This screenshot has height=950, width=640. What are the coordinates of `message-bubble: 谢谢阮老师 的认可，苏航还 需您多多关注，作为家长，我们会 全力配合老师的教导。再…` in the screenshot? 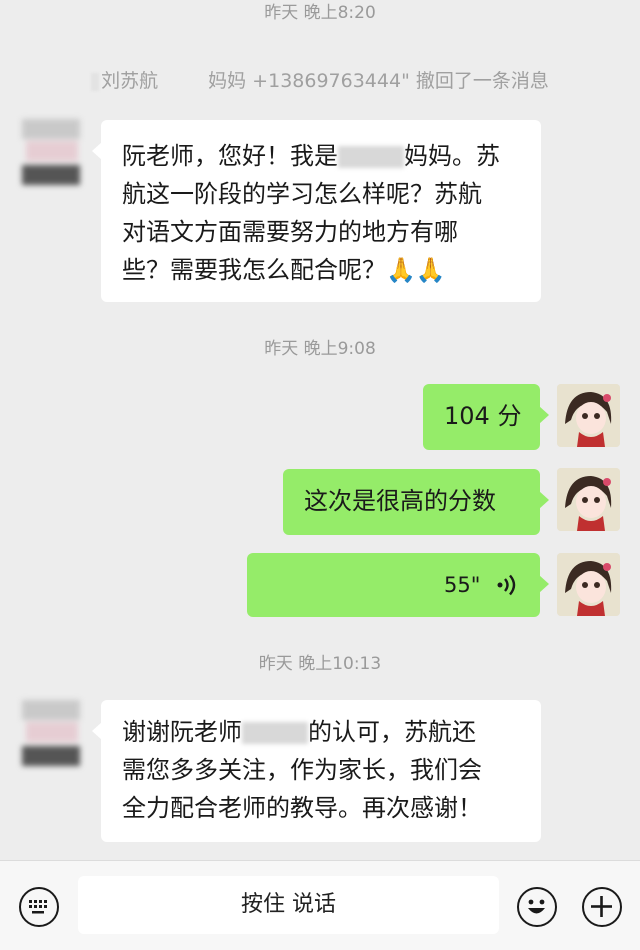 It's located at (316, 771).